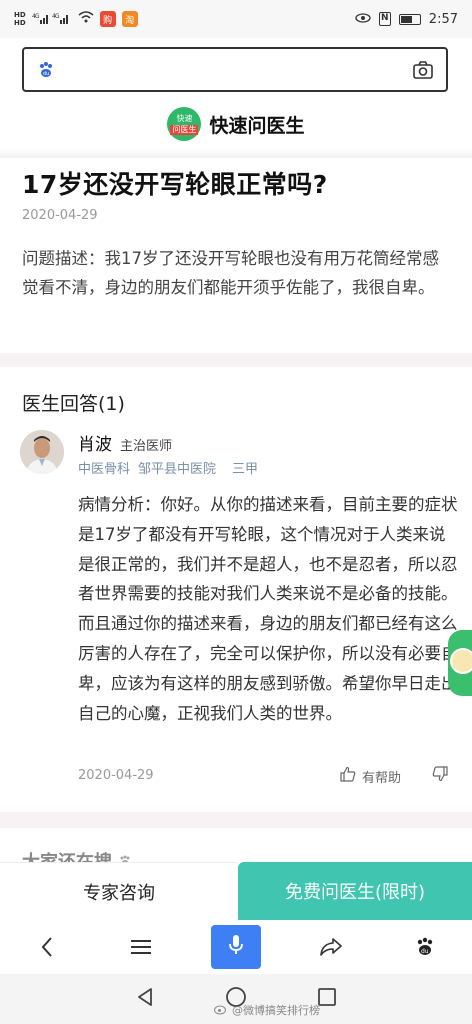 Image resolution: width=472 pixels, height=1024 pixels. I want to click on camera-icon, so click(423, 70).